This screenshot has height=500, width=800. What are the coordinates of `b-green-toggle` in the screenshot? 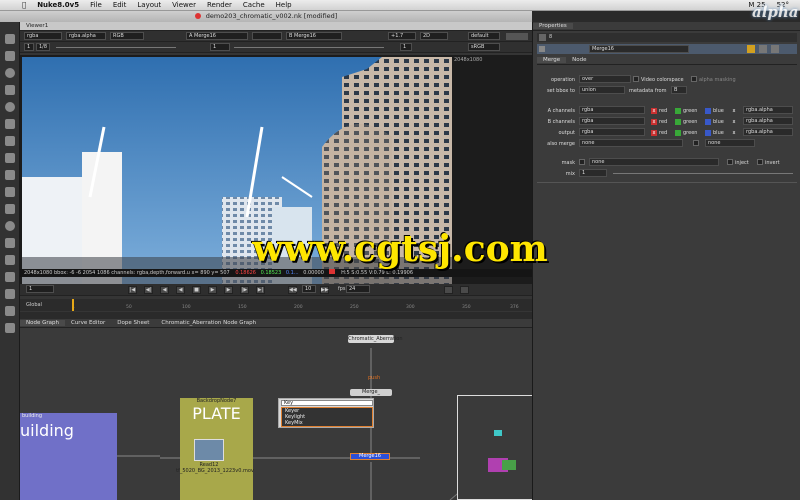 It's located at (678, 122).